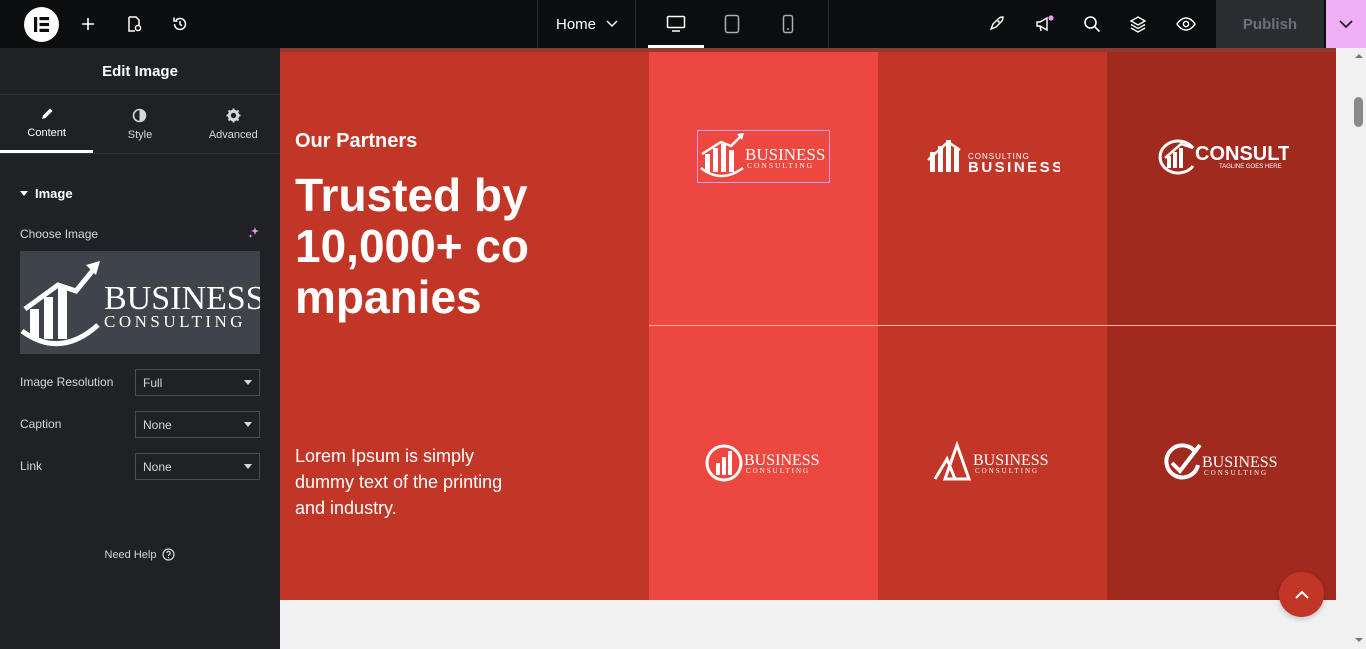 Image resolution: width=1366 pixels, height=649 pixels. What do you see at coordinates (233, 115) in the screenshot?
I see `gear-icon` at bounding box center [233, 115].